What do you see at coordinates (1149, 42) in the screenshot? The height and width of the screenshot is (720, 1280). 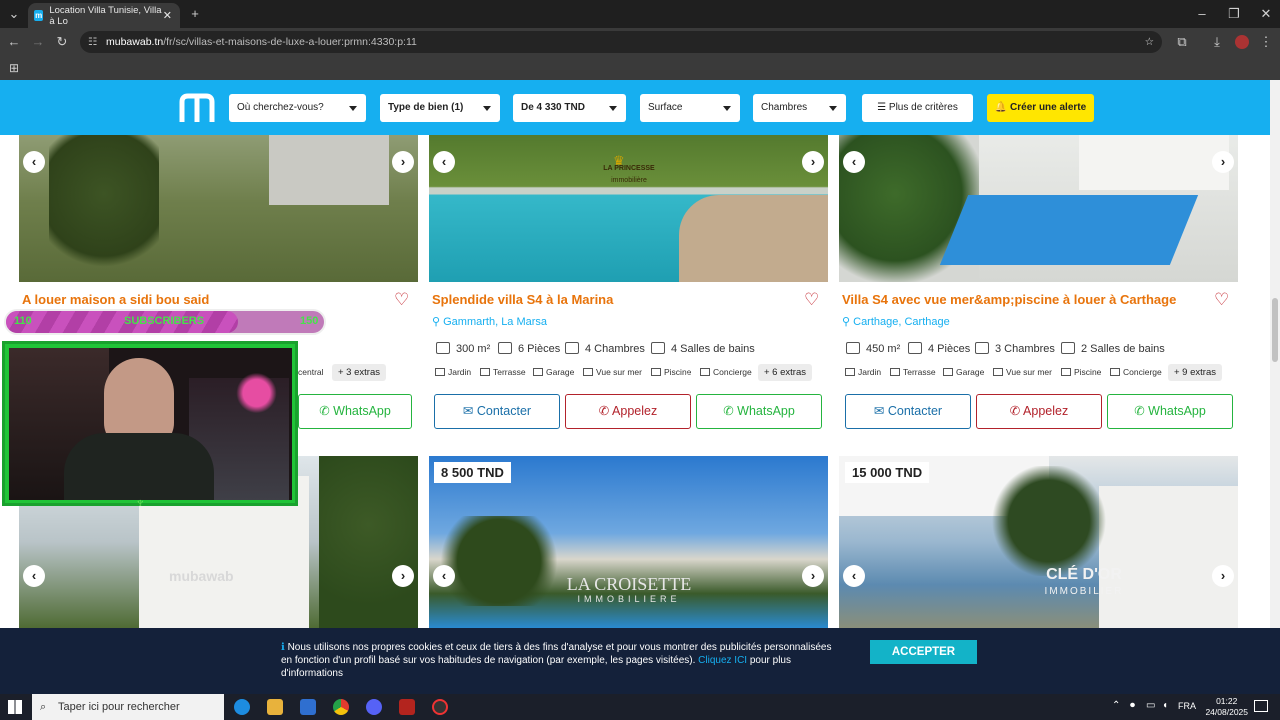 I see `bookmark-star-icon: ☆` at bounding box center [1149, 42].